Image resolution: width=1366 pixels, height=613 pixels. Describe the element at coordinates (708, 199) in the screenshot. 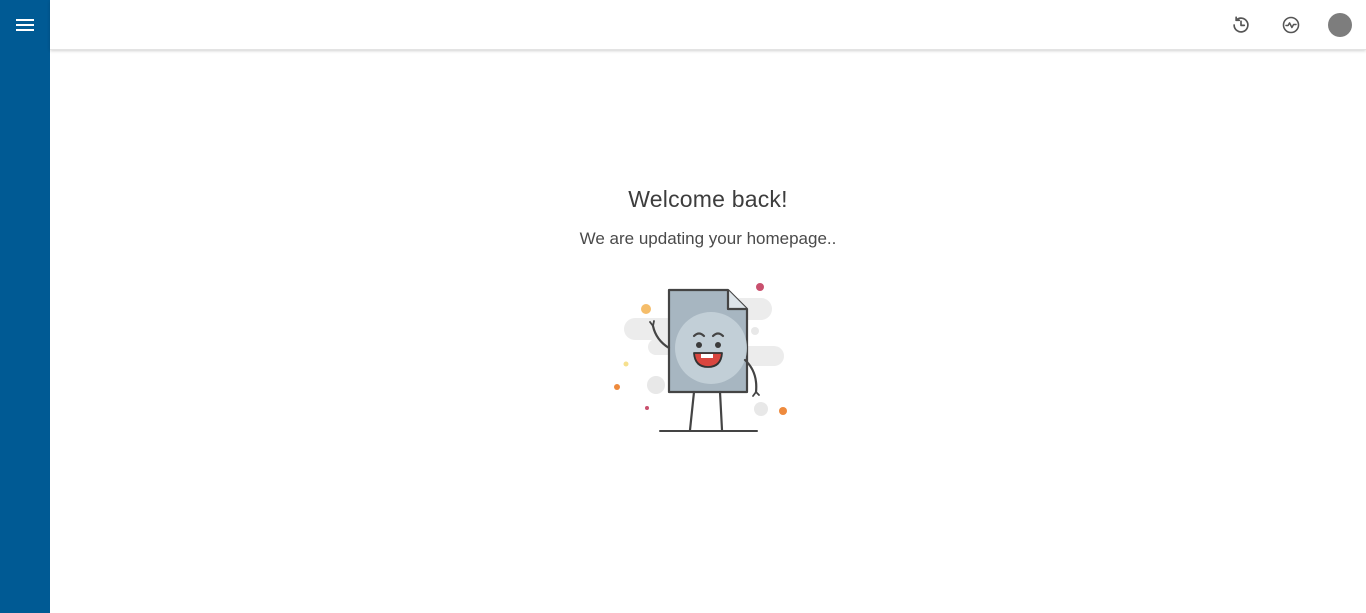

I see `welcome-title: Welcome back!` at that location.